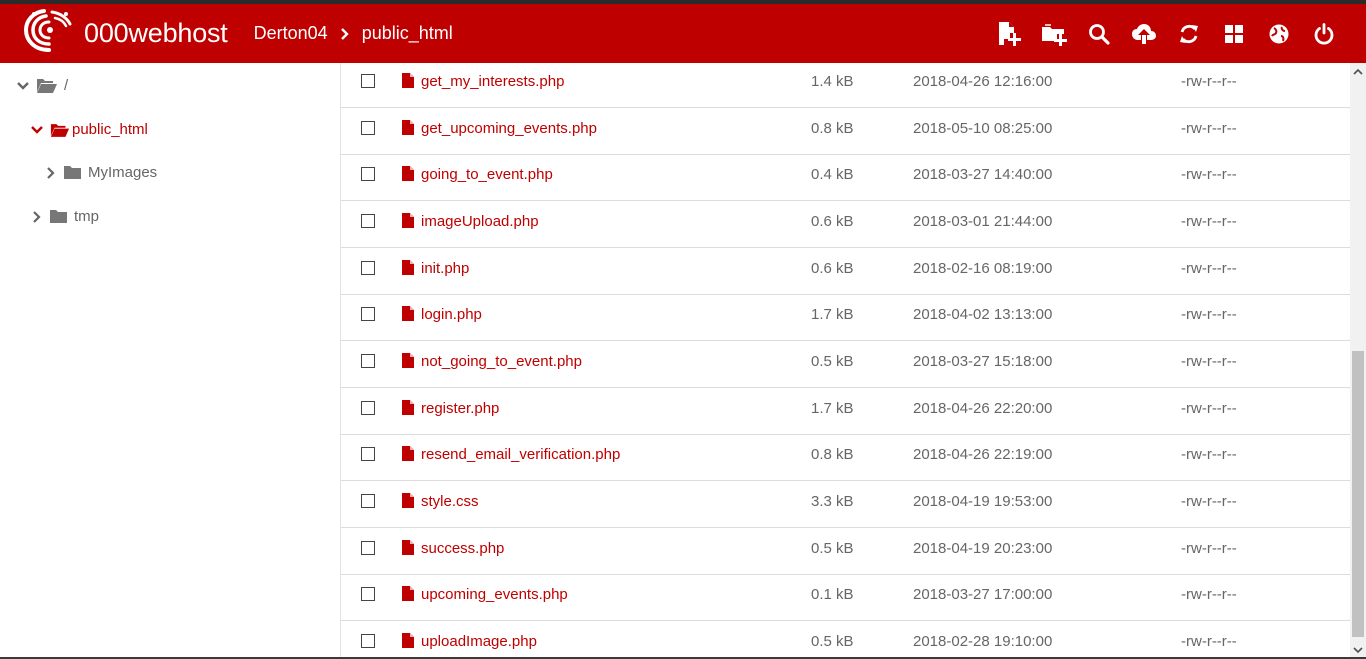 Image resolution: width=1366 pixels, height=659 pixels. What do you see at coordinates (983, 361) in the screenshot?
I see `file-date: 2018-03-27 15:18:00` at bounding box center [983, 361].